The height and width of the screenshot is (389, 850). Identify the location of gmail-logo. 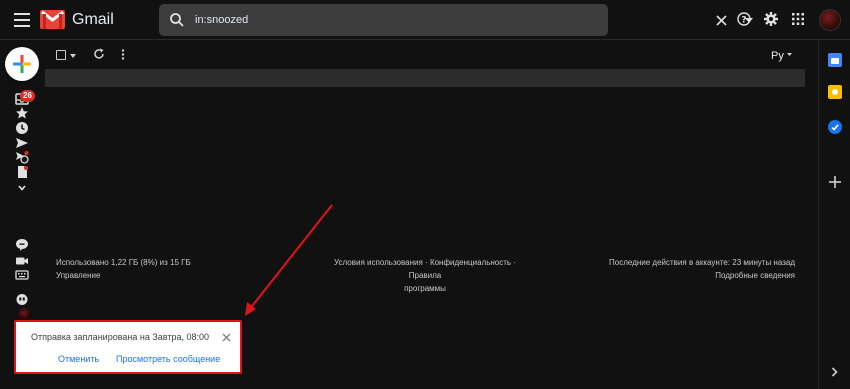
(52, 19).